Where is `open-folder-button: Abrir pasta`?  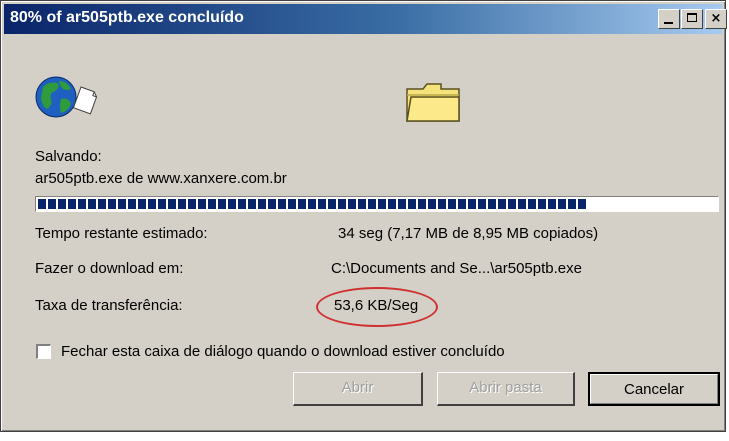 open-folder-button: Abrir pasta is located at coordinates (506, 389).